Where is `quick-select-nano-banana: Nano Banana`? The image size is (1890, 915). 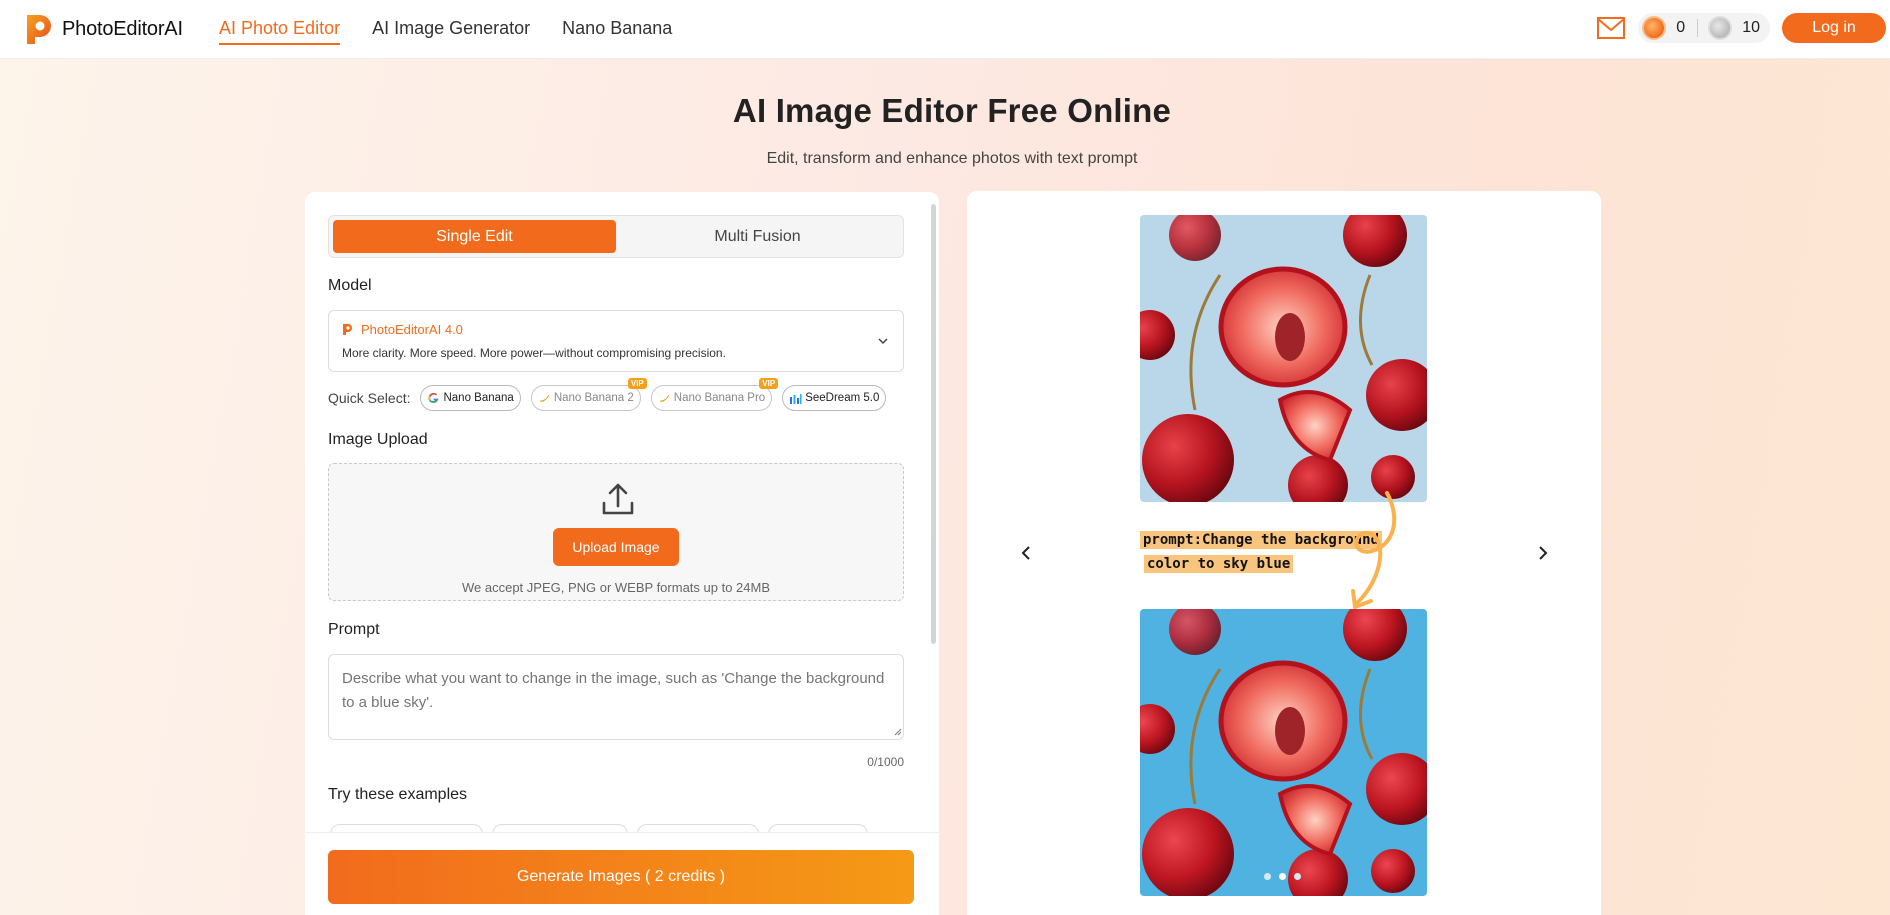 quick-select-nano-banana: Nano Banana is located at coordinates (470, 398).